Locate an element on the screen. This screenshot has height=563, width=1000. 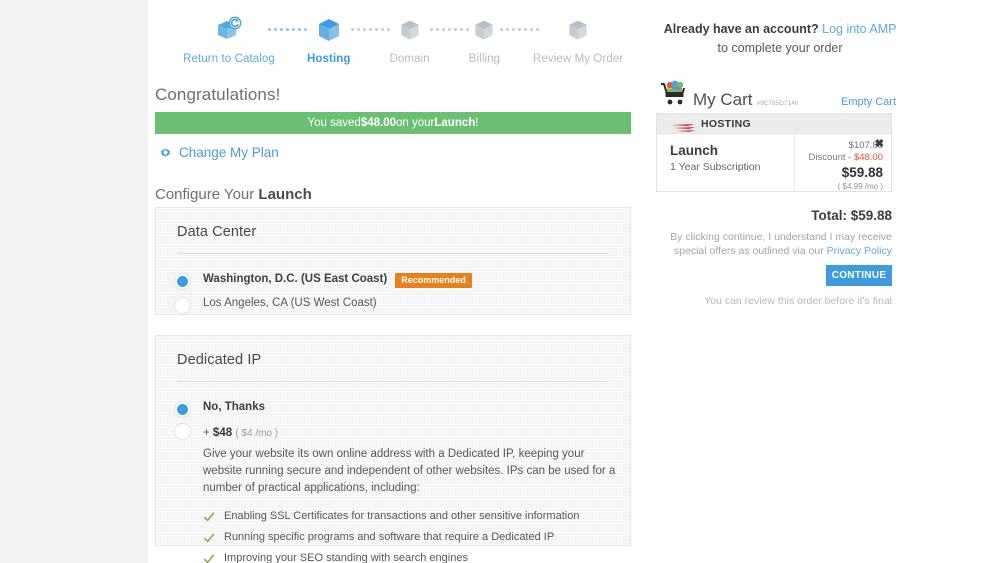
dedicated-ip-option-no-thanks: No, Thanks is located at coordinates (393, 408).